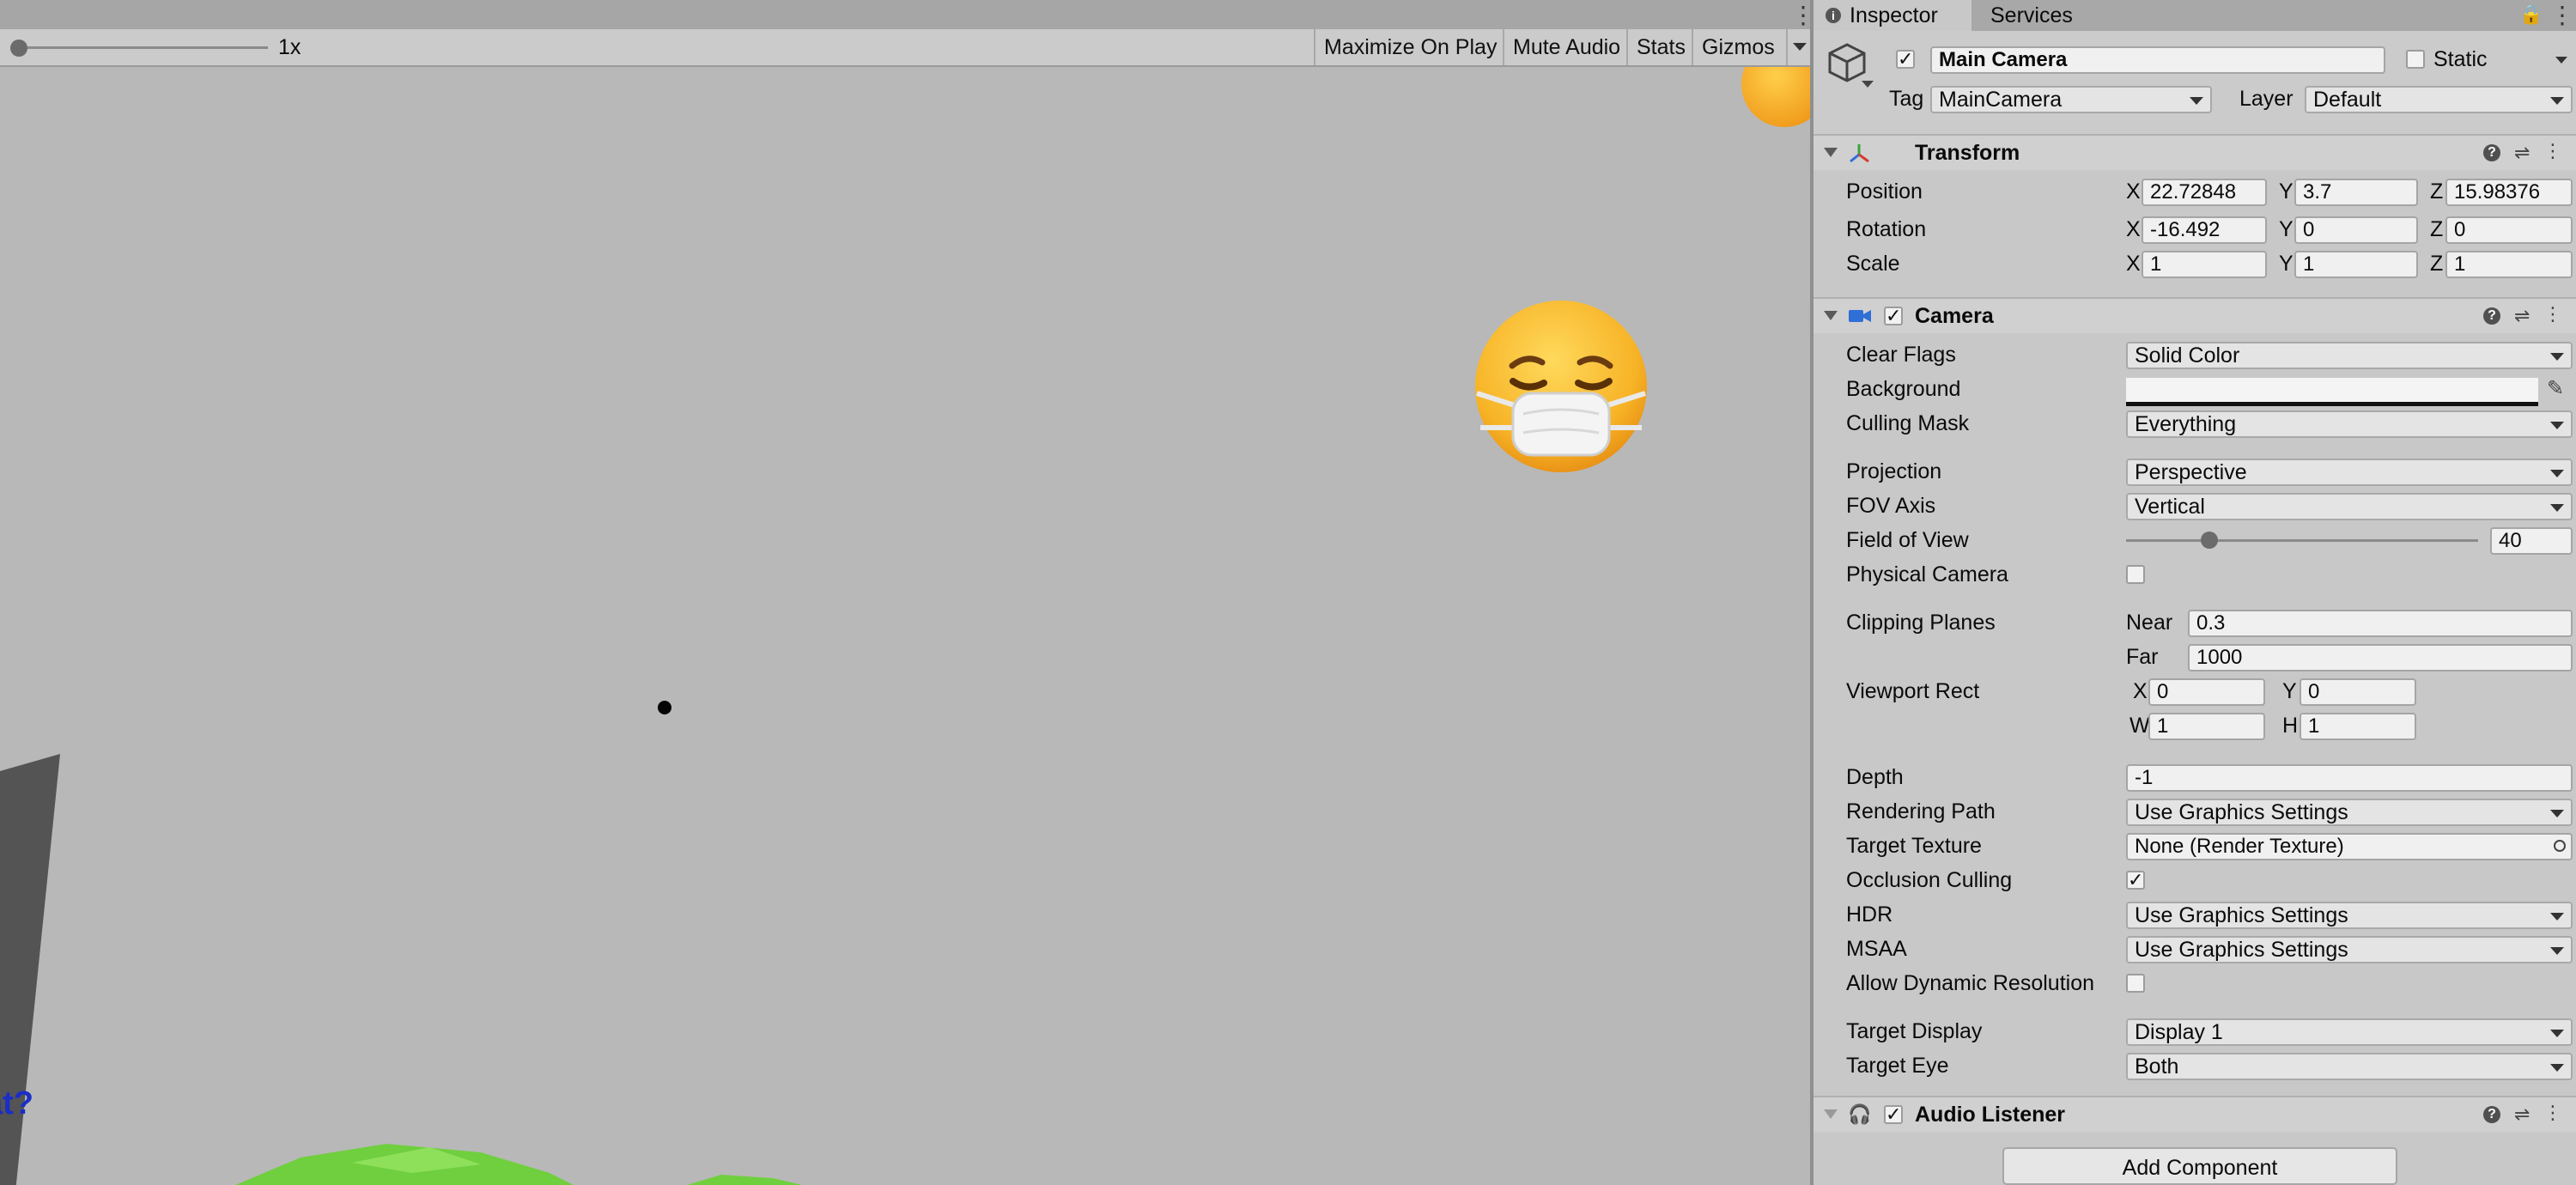 The height and width of the screenshot is (1185, 2576). Describe the element at coordinates (18, 48) in the screenshot. I see `scale-slider-thumb` at that location.